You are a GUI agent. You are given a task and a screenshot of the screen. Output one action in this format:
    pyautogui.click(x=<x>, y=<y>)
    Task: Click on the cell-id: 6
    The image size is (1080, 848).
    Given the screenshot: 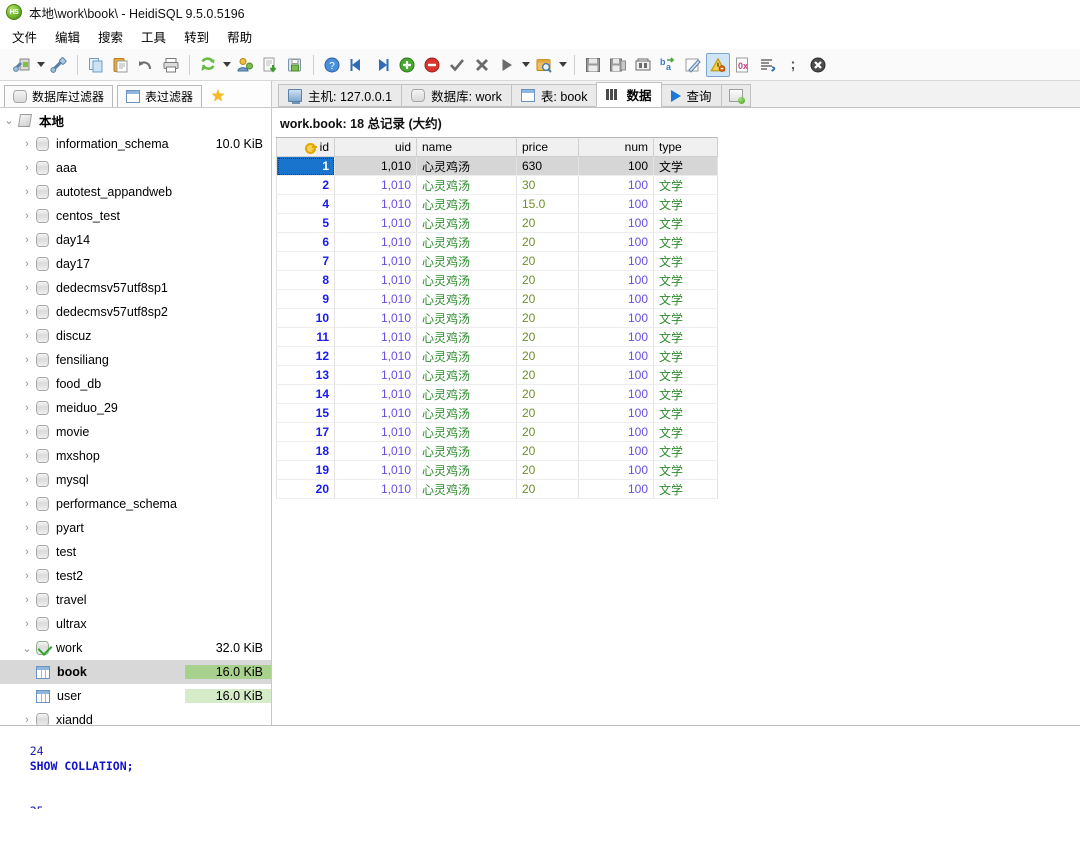 What is the action you would take?
    pyautogui.click(x=305, y=242)
    